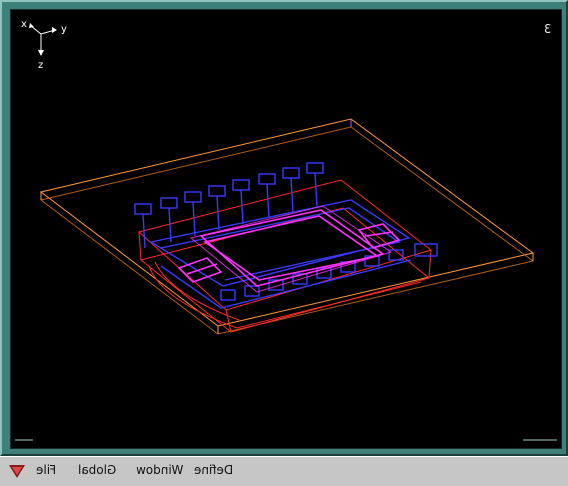 The width and height of the screenshot is (568, 486). I want to click on menubar: File Global Window Define, so click(284, 471).